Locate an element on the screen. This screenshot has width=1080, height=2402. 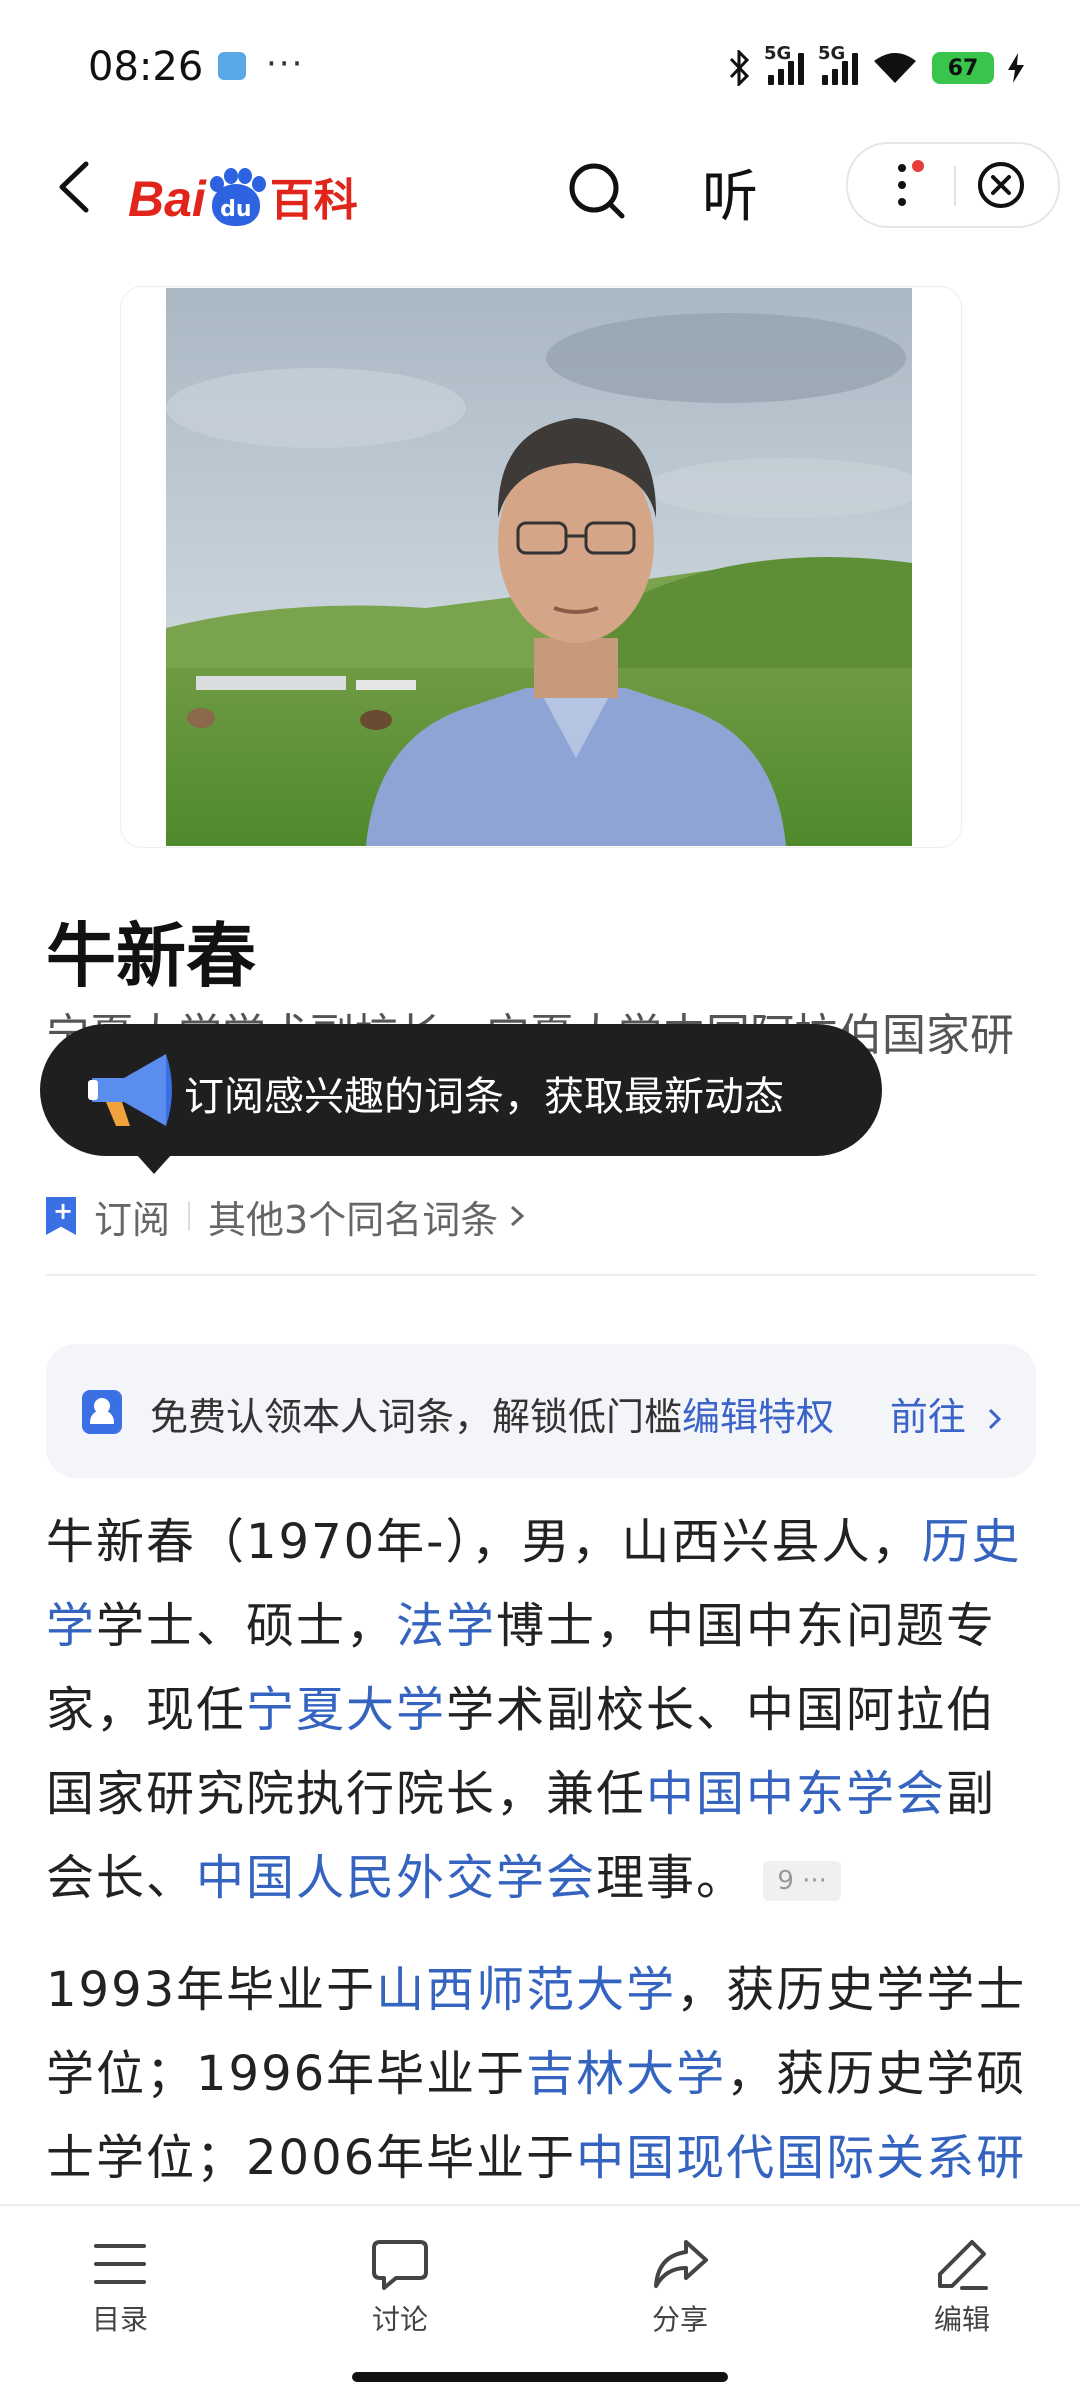
tab-label: 讨论 is located at coordinates (399, 2319).